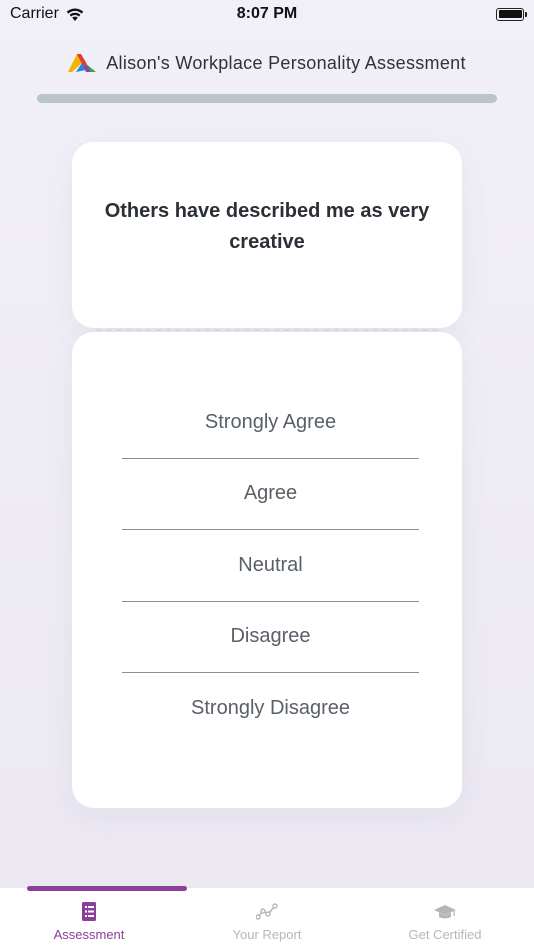  What do you see at coordinates (267, 330) in the screenshot?
I see `card-divider` at bounding box center [267, 330].